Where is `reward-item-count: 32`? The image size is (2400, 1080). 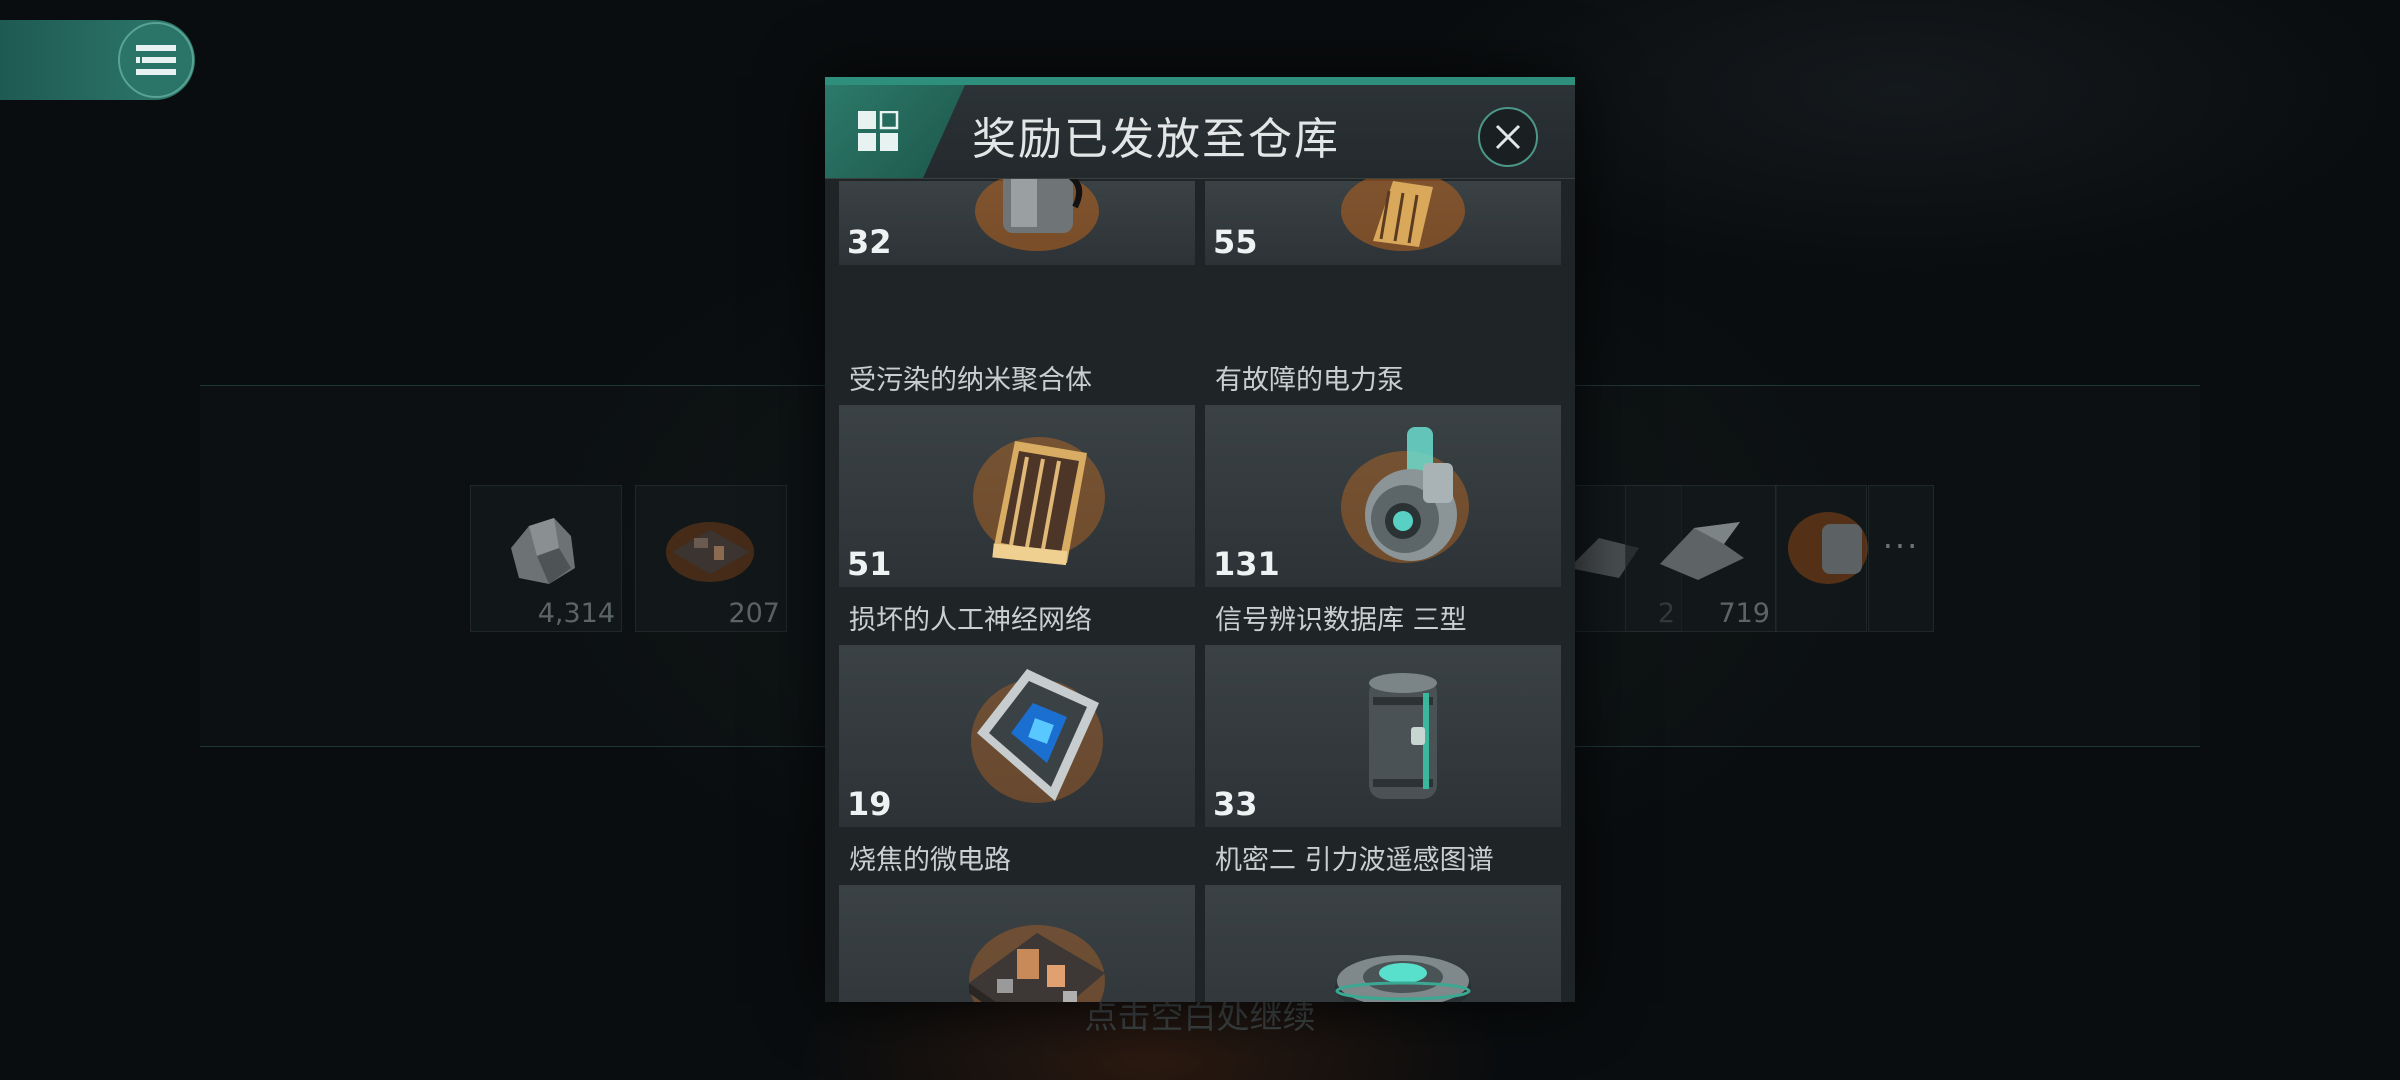
reward-item-count: 32 is located at coordinates (869, 242).